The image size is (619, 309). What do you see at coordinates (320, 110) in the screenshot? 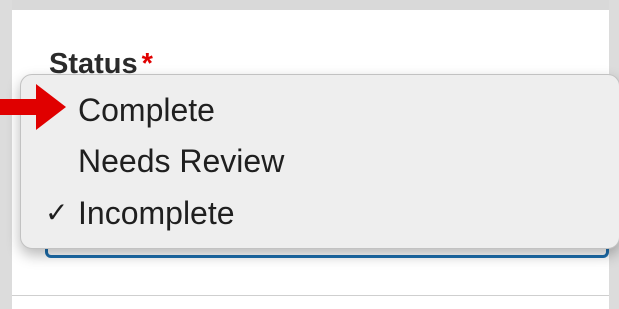
I see `status-option-complete: Complete` at bounding box center [320, 110].